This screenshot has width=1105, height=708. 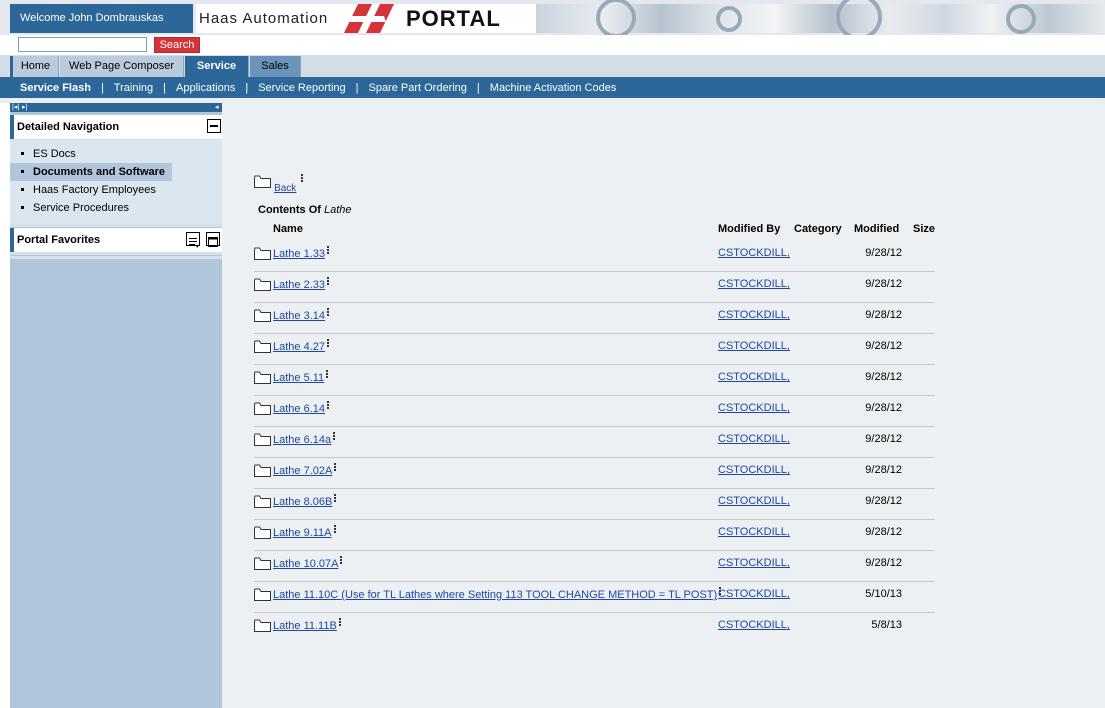 What do you see at coordinates (594, 473) in the screenshot?
I see `table-row: Lathe 7.02A CSTOCKDILL, 9/28/12` at bounding box center [594, 473].